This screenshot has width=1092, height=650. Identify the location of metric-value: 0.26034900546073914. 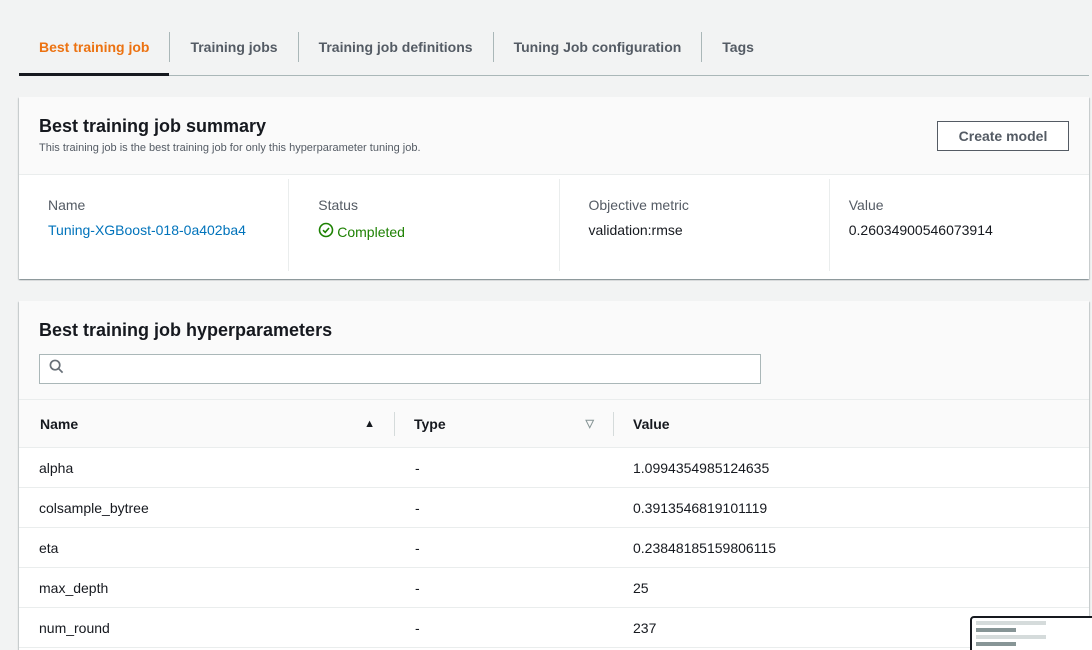
(920, 230).